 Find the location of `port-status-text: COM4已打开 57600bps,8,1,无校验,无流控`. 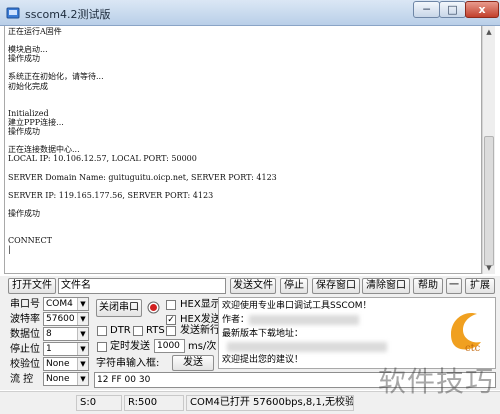

port-status-text: COM4已打开 57600bps,8,1,无校验,无流控 is located at coordinates (270, 403).